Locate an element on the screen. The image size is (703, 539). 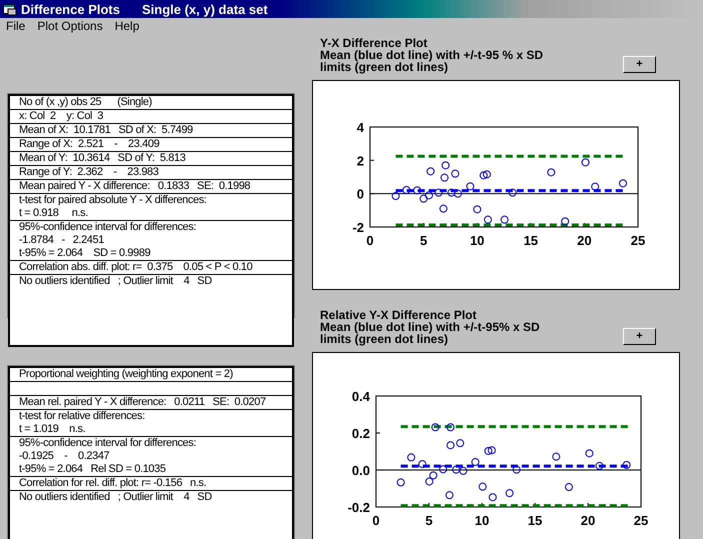
plot-title: Mean (blue dot line) with +/-t-95% x SD is located at coordinates (430, 327).